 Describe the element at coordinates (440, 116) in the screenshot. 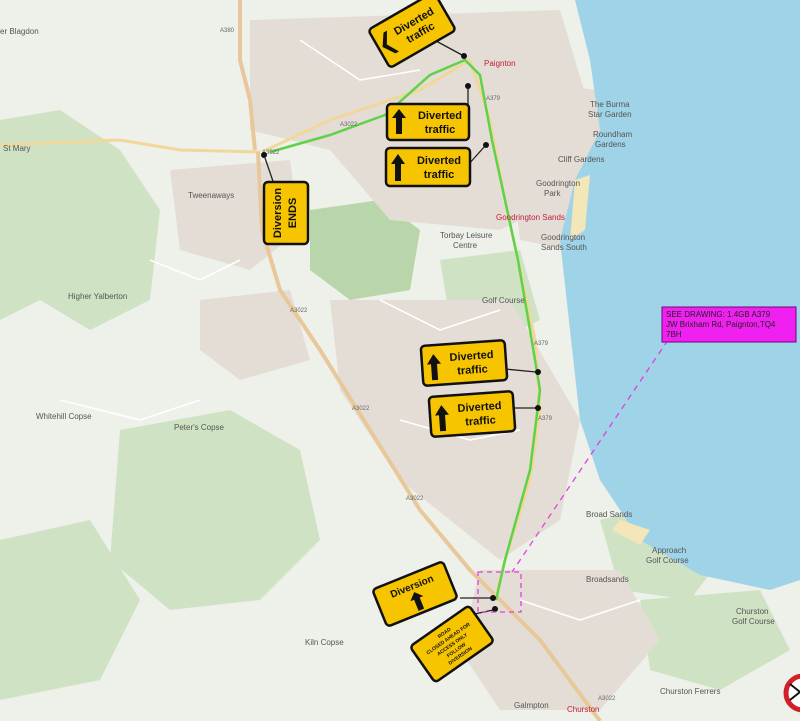

I see `sign-2-line1: Diverted` at that location.